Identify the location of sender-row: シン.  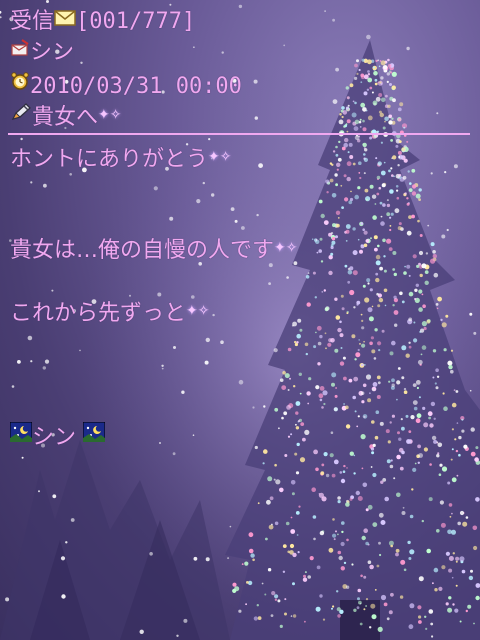
(42, 53).